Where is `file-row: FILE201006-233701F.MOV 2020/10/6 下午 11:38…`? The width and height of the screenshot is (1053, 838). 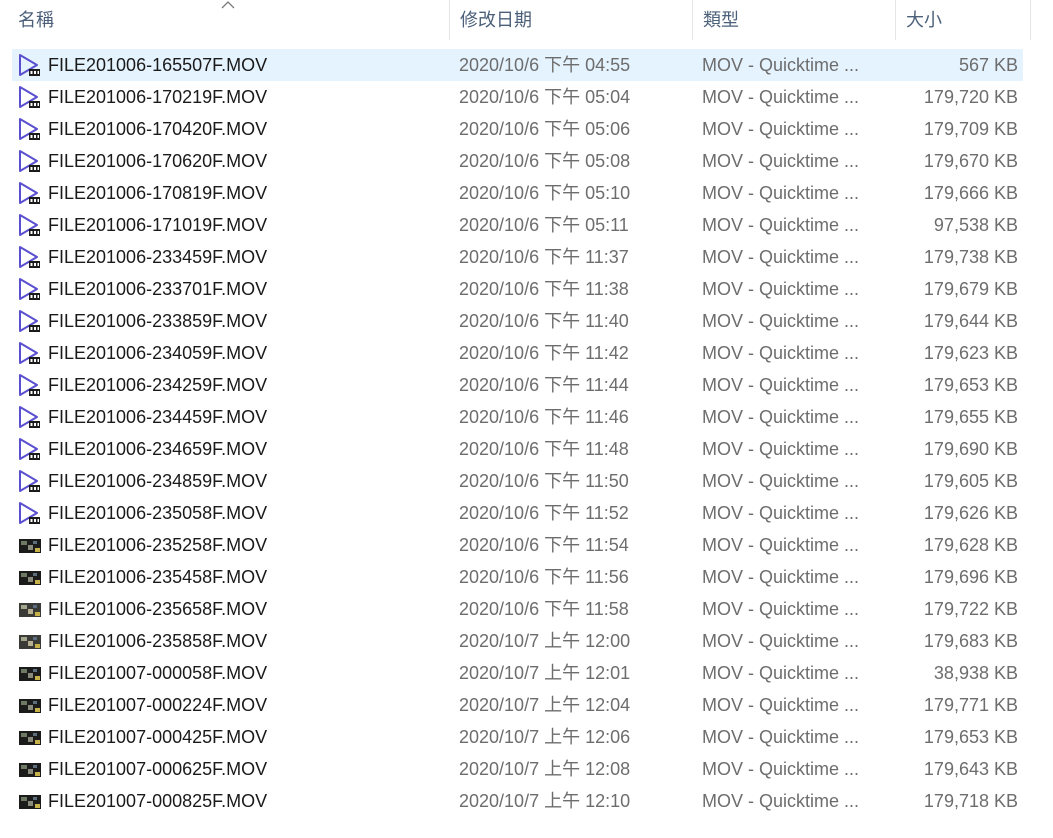
file-row: FILE201006-233701F.MOV 2020/10/6 下午 11:38… is located at coordinates (517, 289).